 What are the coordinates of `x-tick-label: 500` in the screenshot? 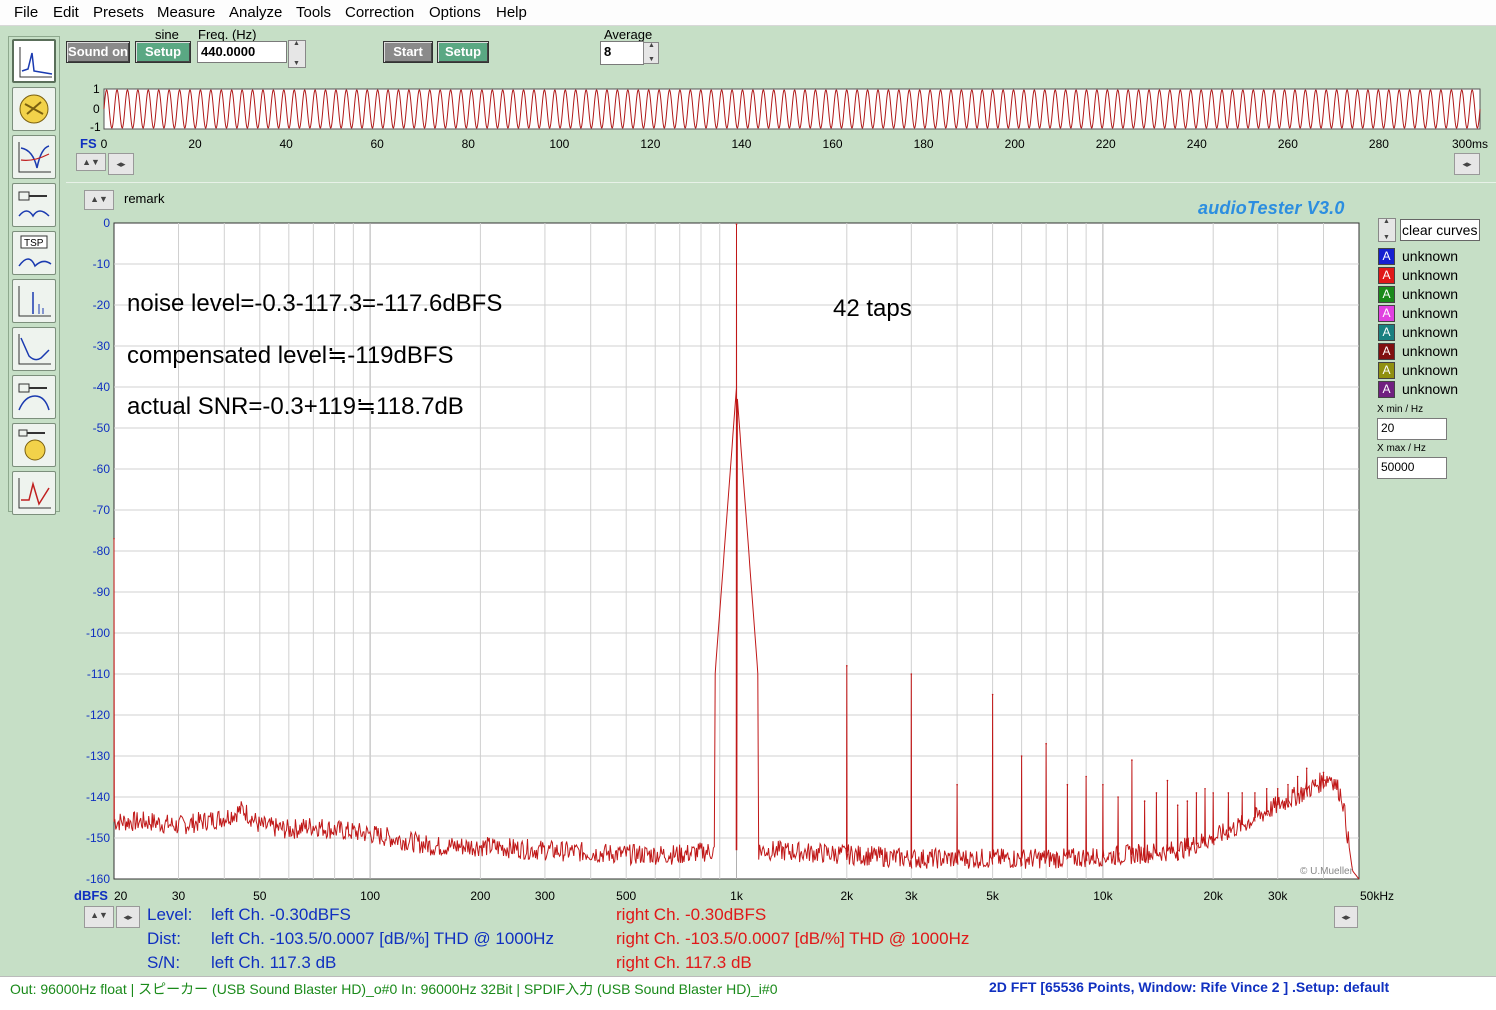 It's located at (626, 896).